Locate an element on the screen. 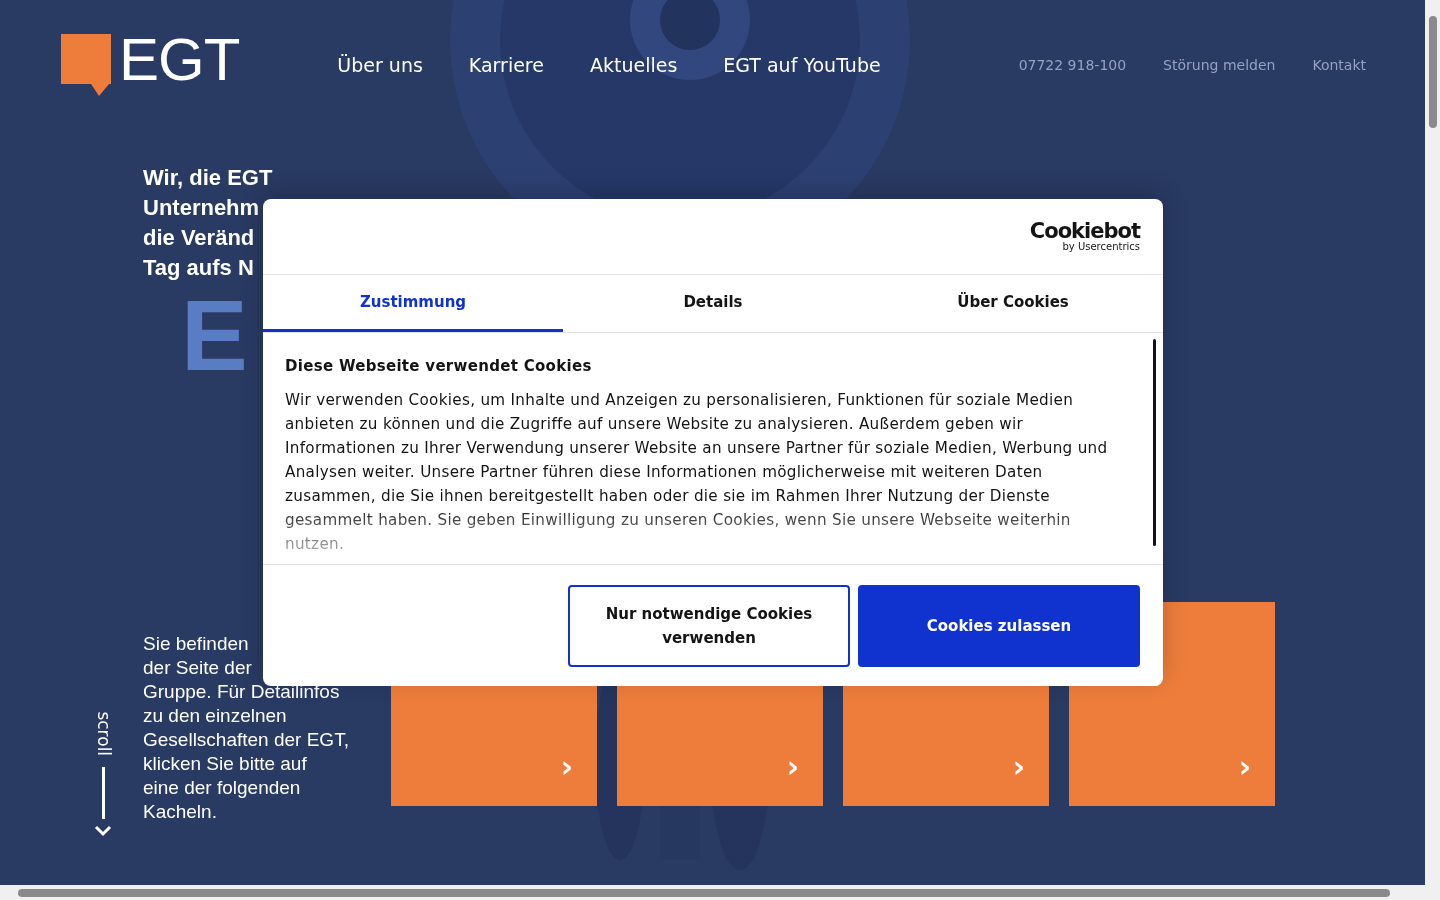 Image resolution: width=1440 pixels, height=900 pixels. header-link: 07722 918-100 is located at coordinates (1072, 65).